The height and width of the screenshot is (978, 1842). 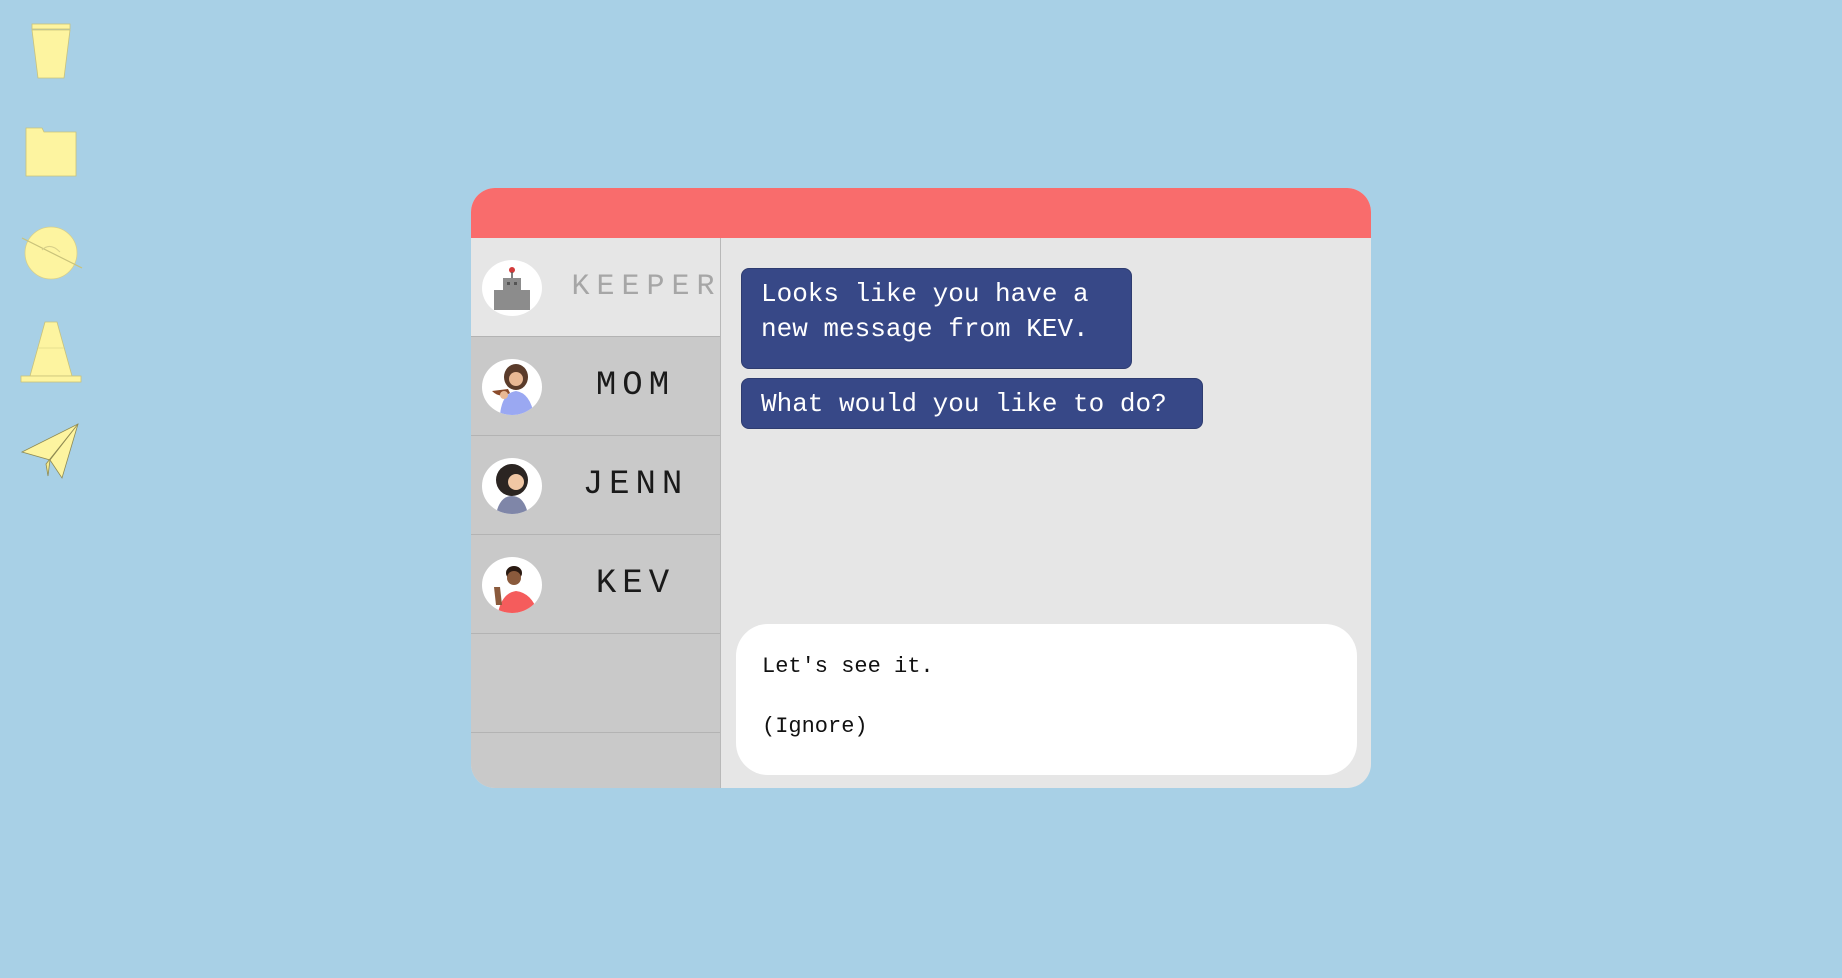 What do you see at coordinates (51, 253) in the screenshot?
I see `browser-globe-icon` at bounding box center [51, 253].